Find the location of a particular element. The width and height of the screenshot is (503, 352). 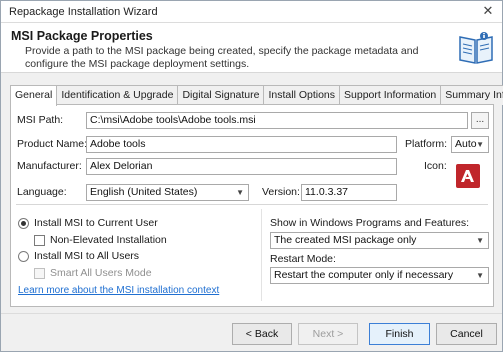

restart-mode-dropdown: Restart the computer only if necessary ▼ is located at coordinates (379, 275).